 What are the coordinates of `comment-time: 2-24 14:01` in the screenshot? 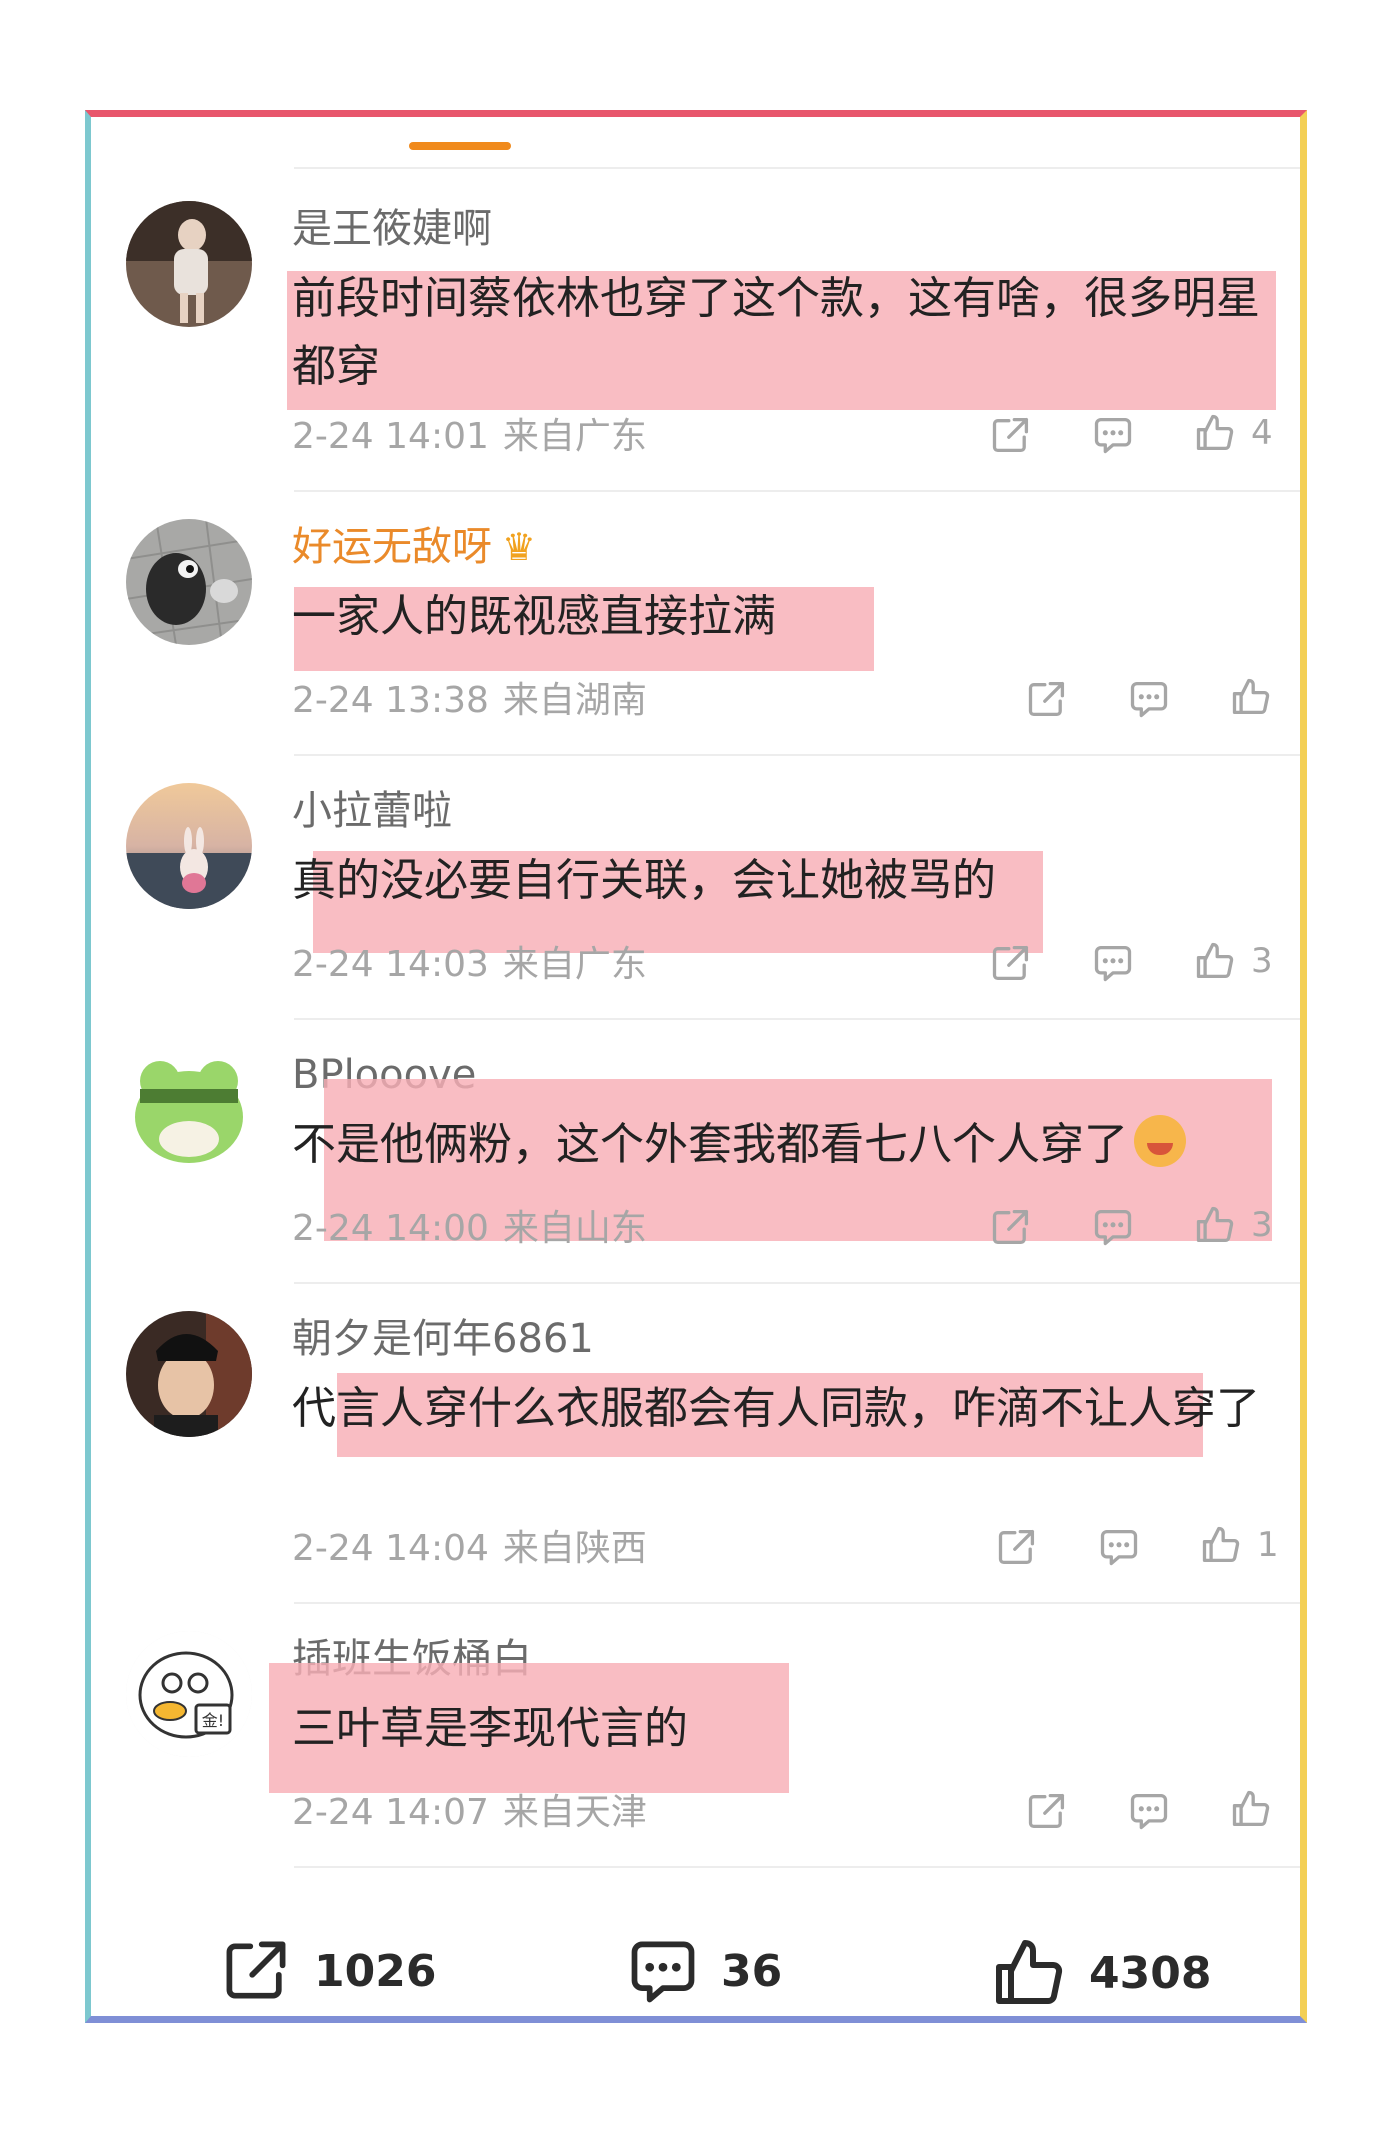 It's located at (390, 436).